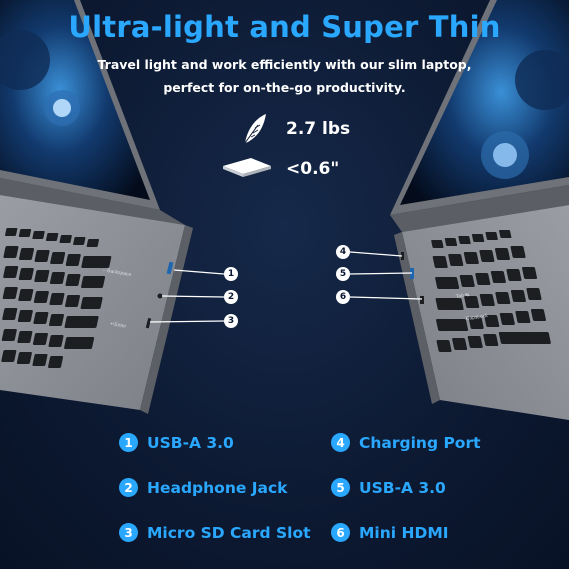  I want to click on port-legend-item: 2 Headphone Jack, so click(203, 487).